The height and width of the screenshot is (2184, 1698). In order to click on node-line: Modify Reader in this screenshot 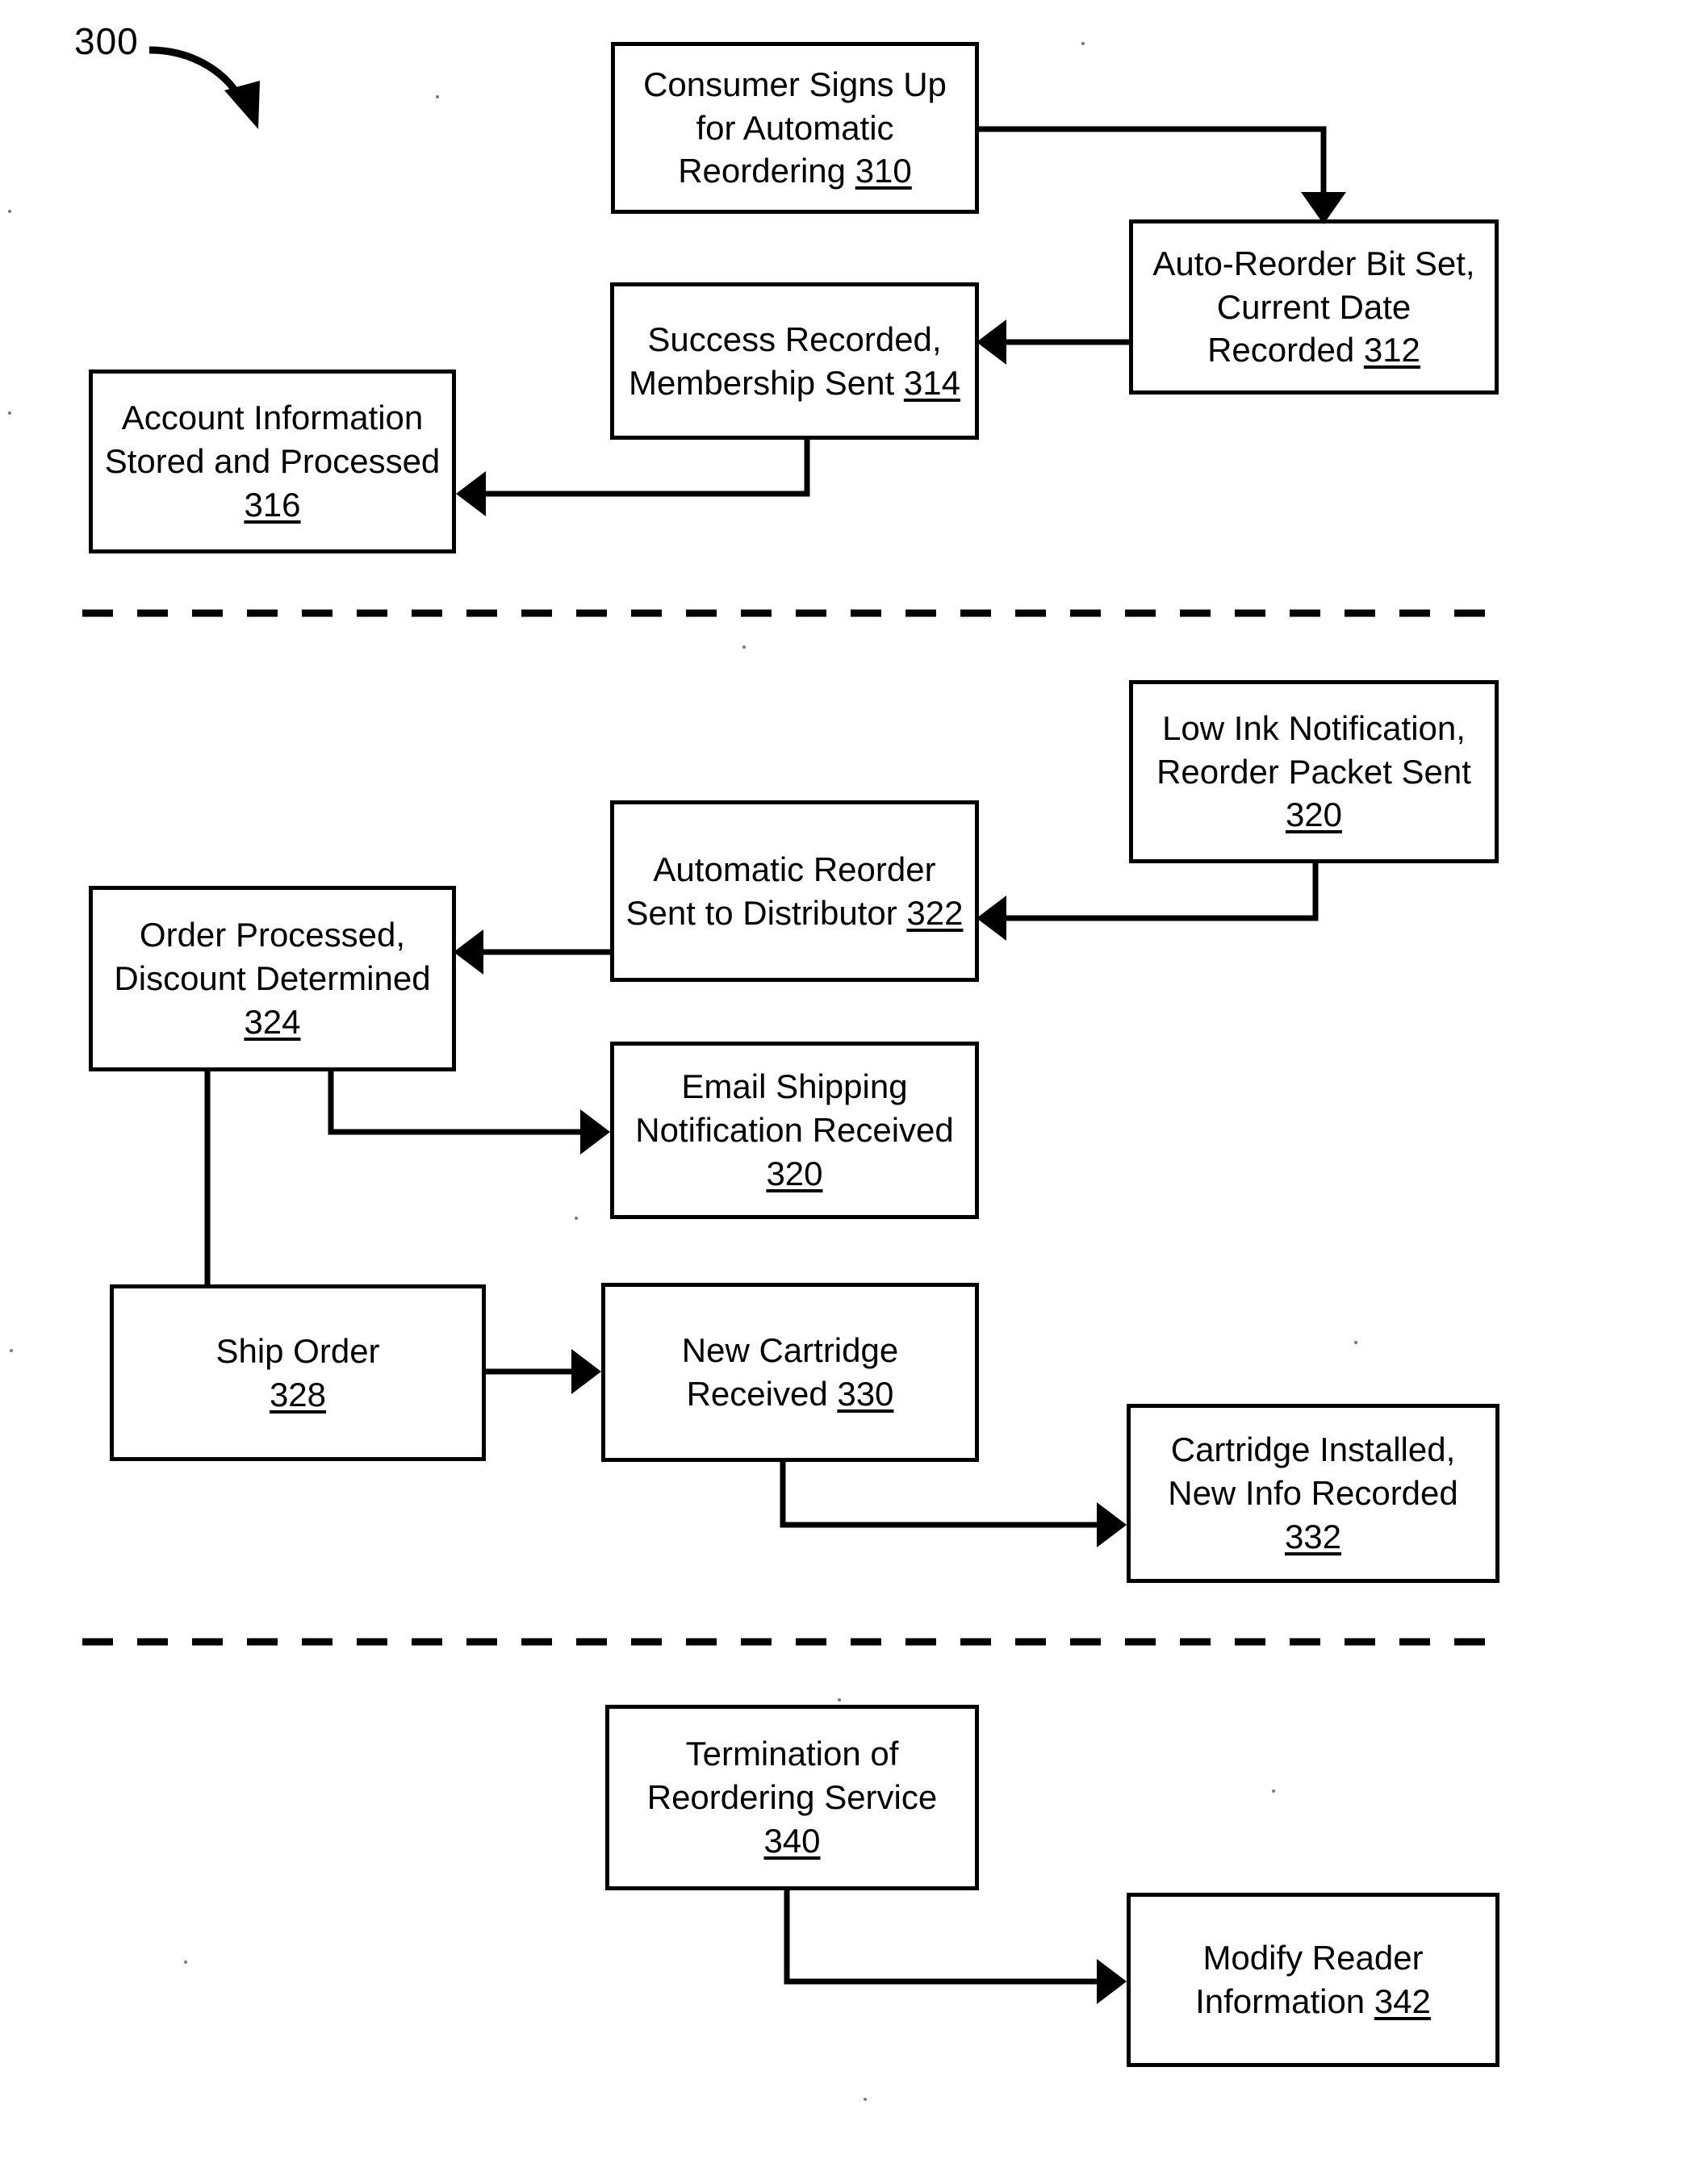, I will do `click(1313, 1958)`.